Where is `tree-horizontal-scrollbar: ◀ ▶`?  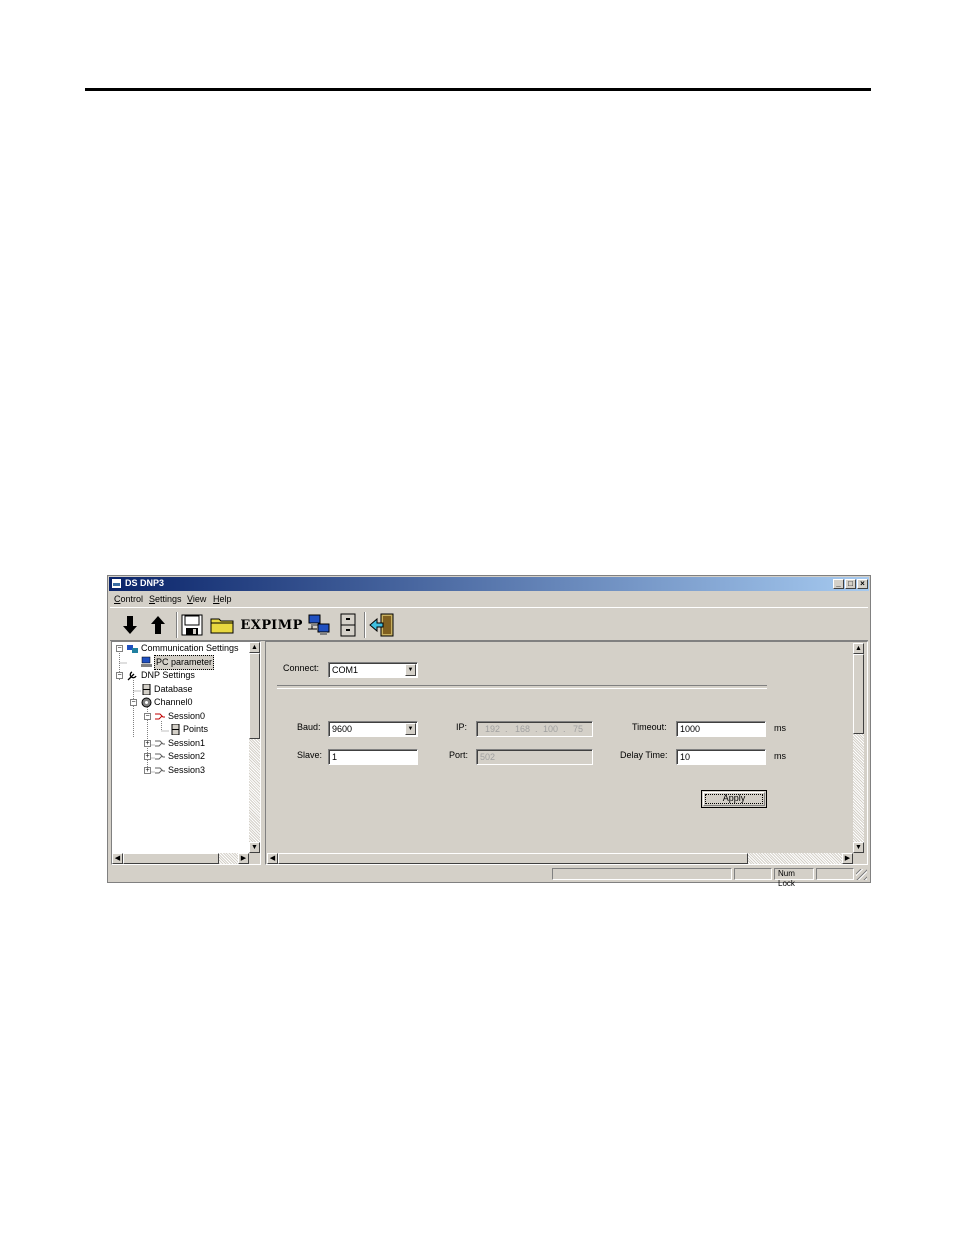 tree-horizontal-scrollbar: ◀ ▶ is located at coordinates (180, 858).